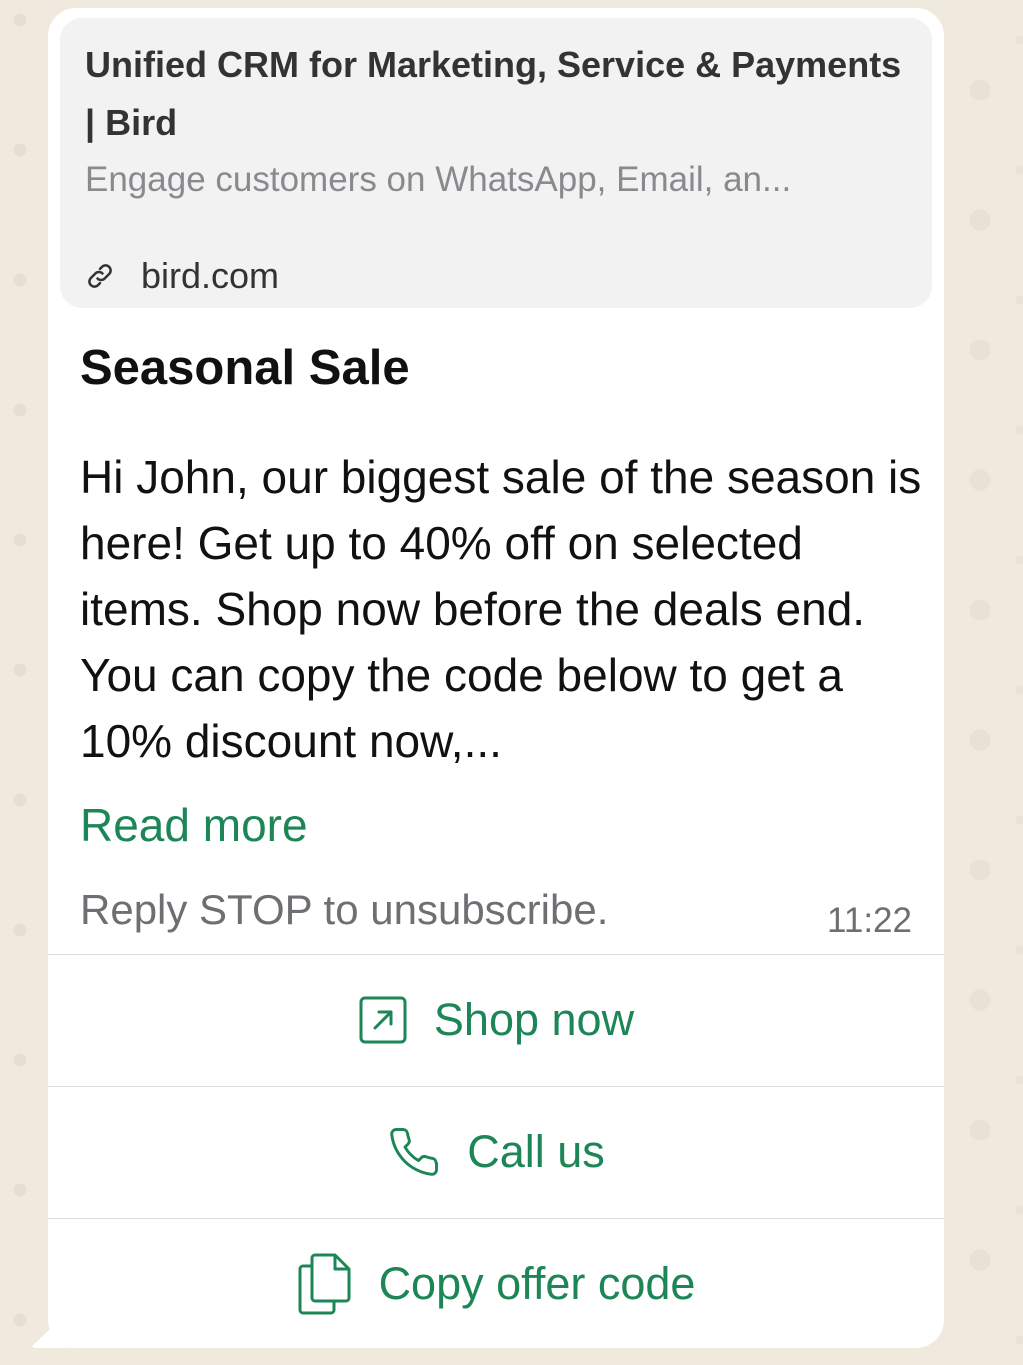 The width and height of the screenshot is (1023, 1365). I want to click on read-more-link: Read more, so click(194, 825).